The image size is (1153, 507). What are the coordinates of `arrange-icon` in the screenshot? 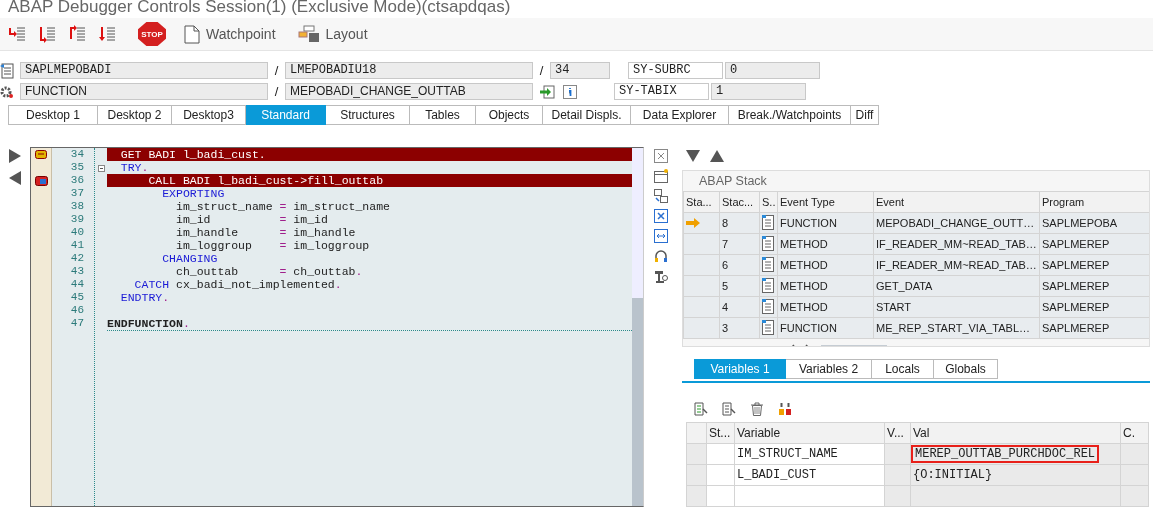 It's located at (785, 408).